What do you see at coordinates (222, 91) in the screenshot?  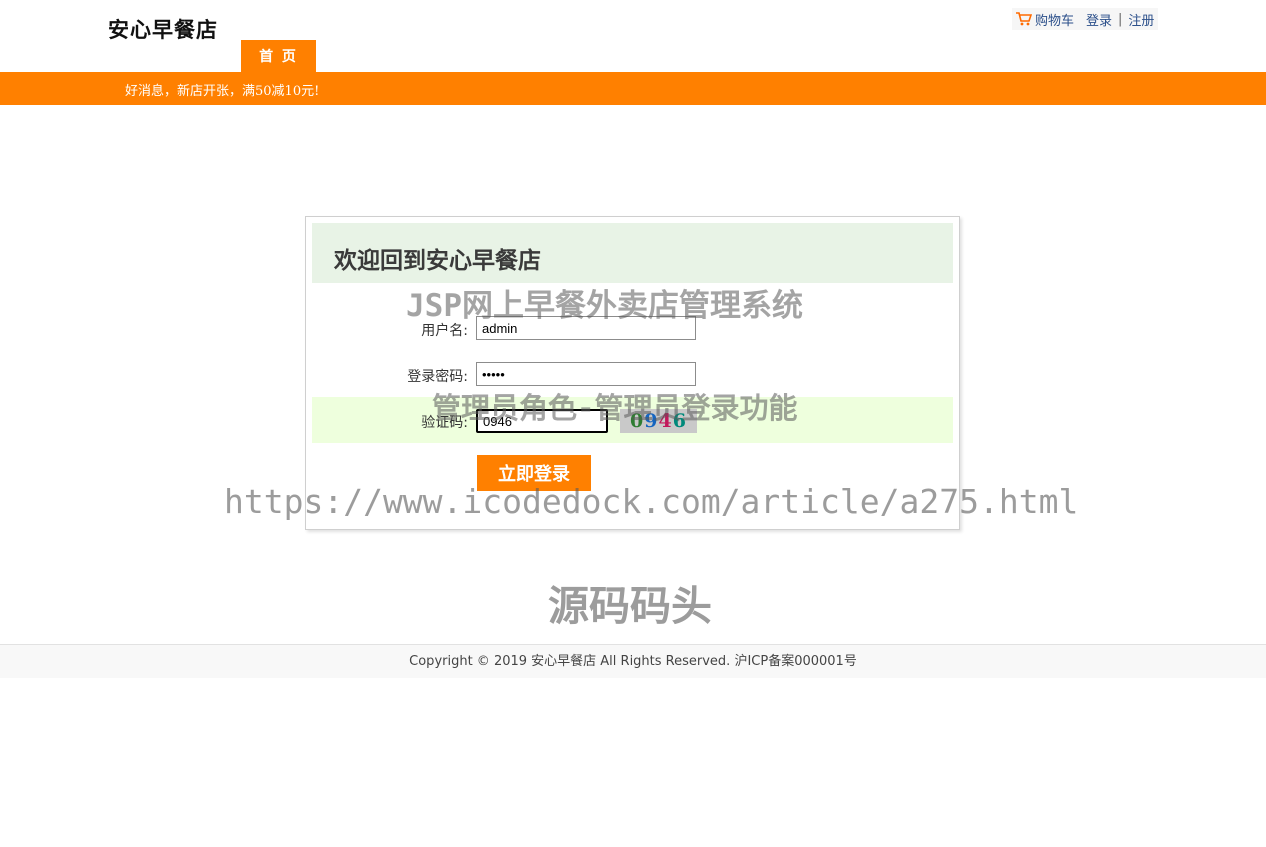 I see `notice-text: 好消息，新店开张，满50减10元!` at bounding box center [222, 91].